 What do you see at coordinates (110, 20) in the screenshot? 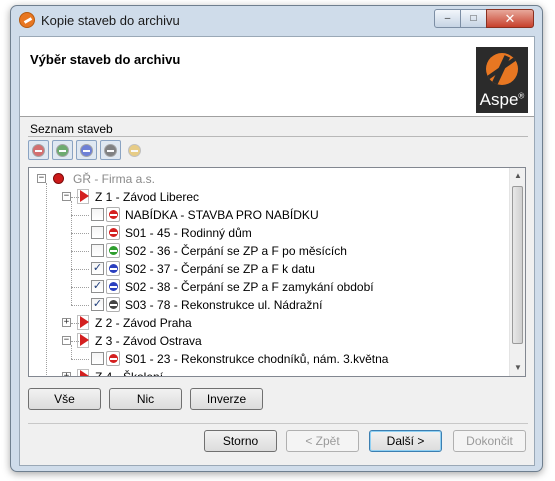
I see `window-title: Kopie staveb do archivu` at bounding box center [110, 20].